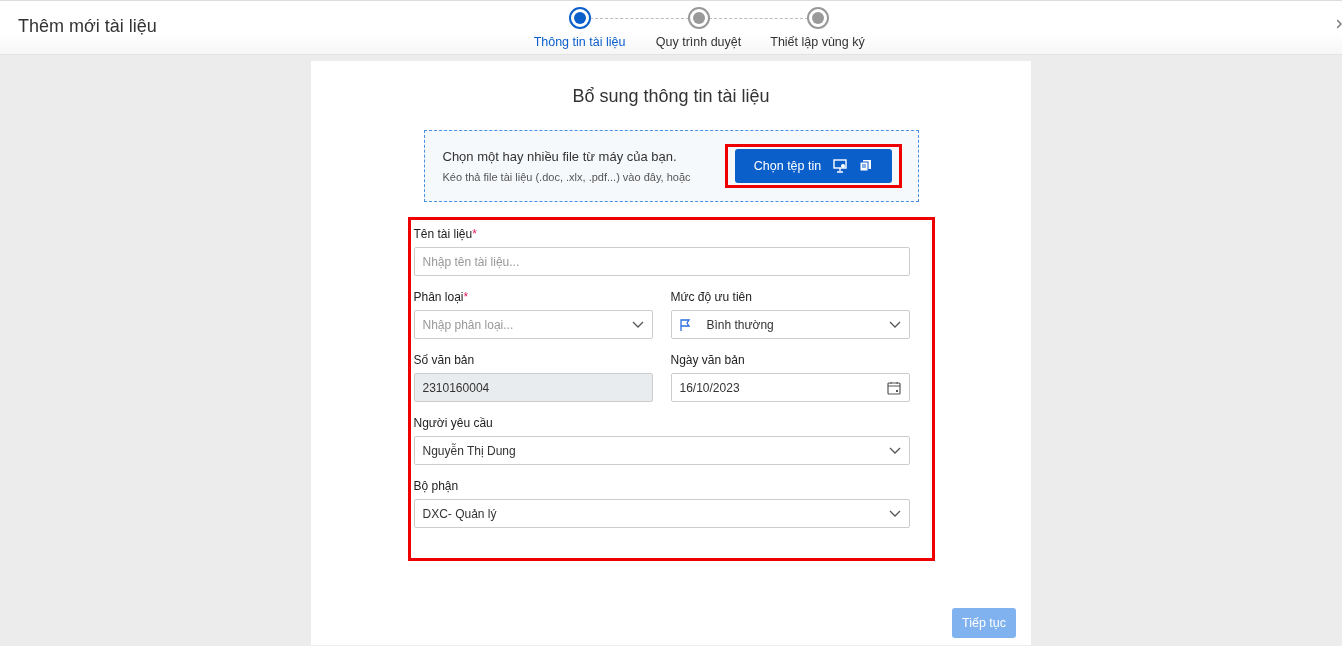 Image resolution: width=1342 pixels, height=646 pixels. I want to click on upload-hint: Kéo thả file tài liệu (.doc, .xlx, .pdf...) vào đây, hoặc, so click(566, 177).